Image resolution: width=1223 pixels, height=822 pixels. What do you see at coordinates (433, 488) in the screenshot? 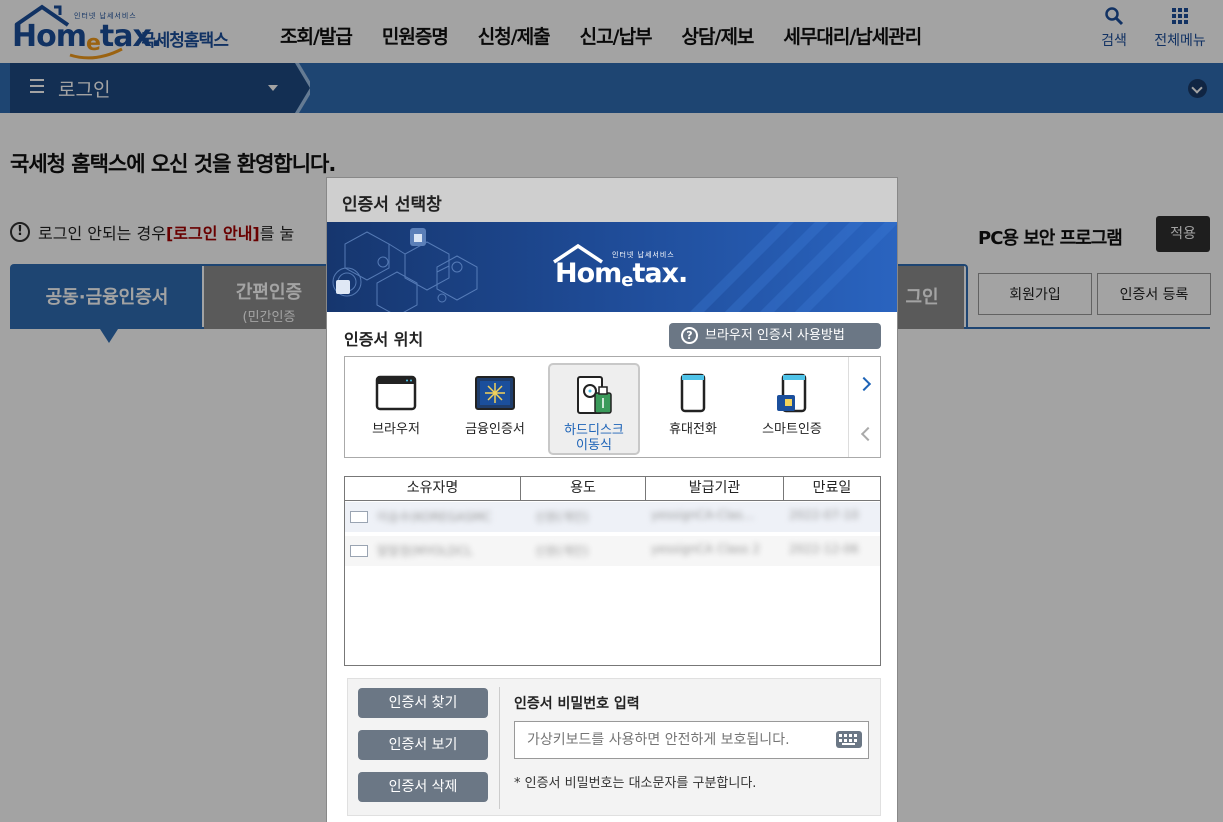
I see `col-owner: 소유자명` at bounding box center [433, 488].